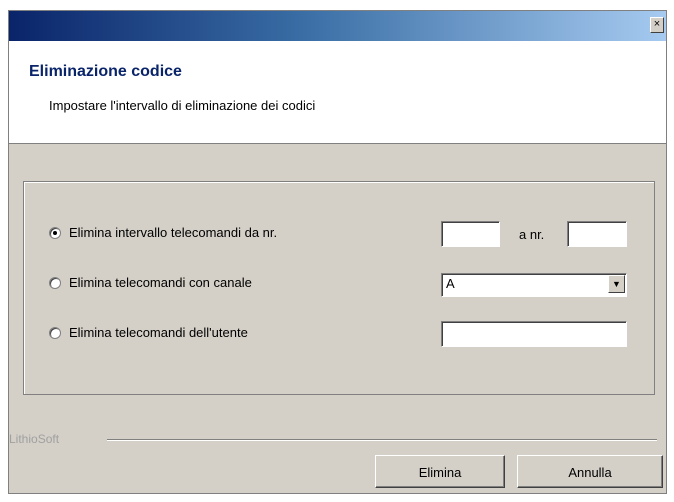 This screenshot has width=674, height=502. What do you see at coordinates (450, 283) in the screenshot?
I see `channel-select-value: A` at bounding box center [450, 283].